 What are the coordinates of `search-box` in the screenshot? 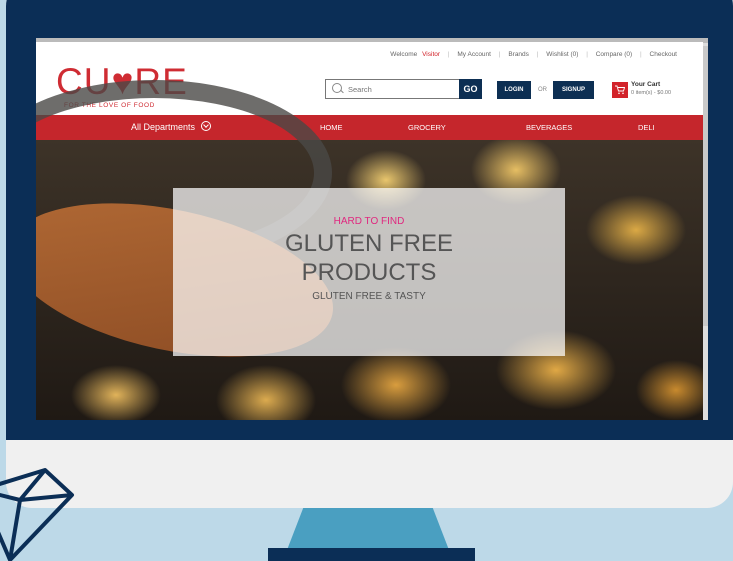 It's located at (392, 89).